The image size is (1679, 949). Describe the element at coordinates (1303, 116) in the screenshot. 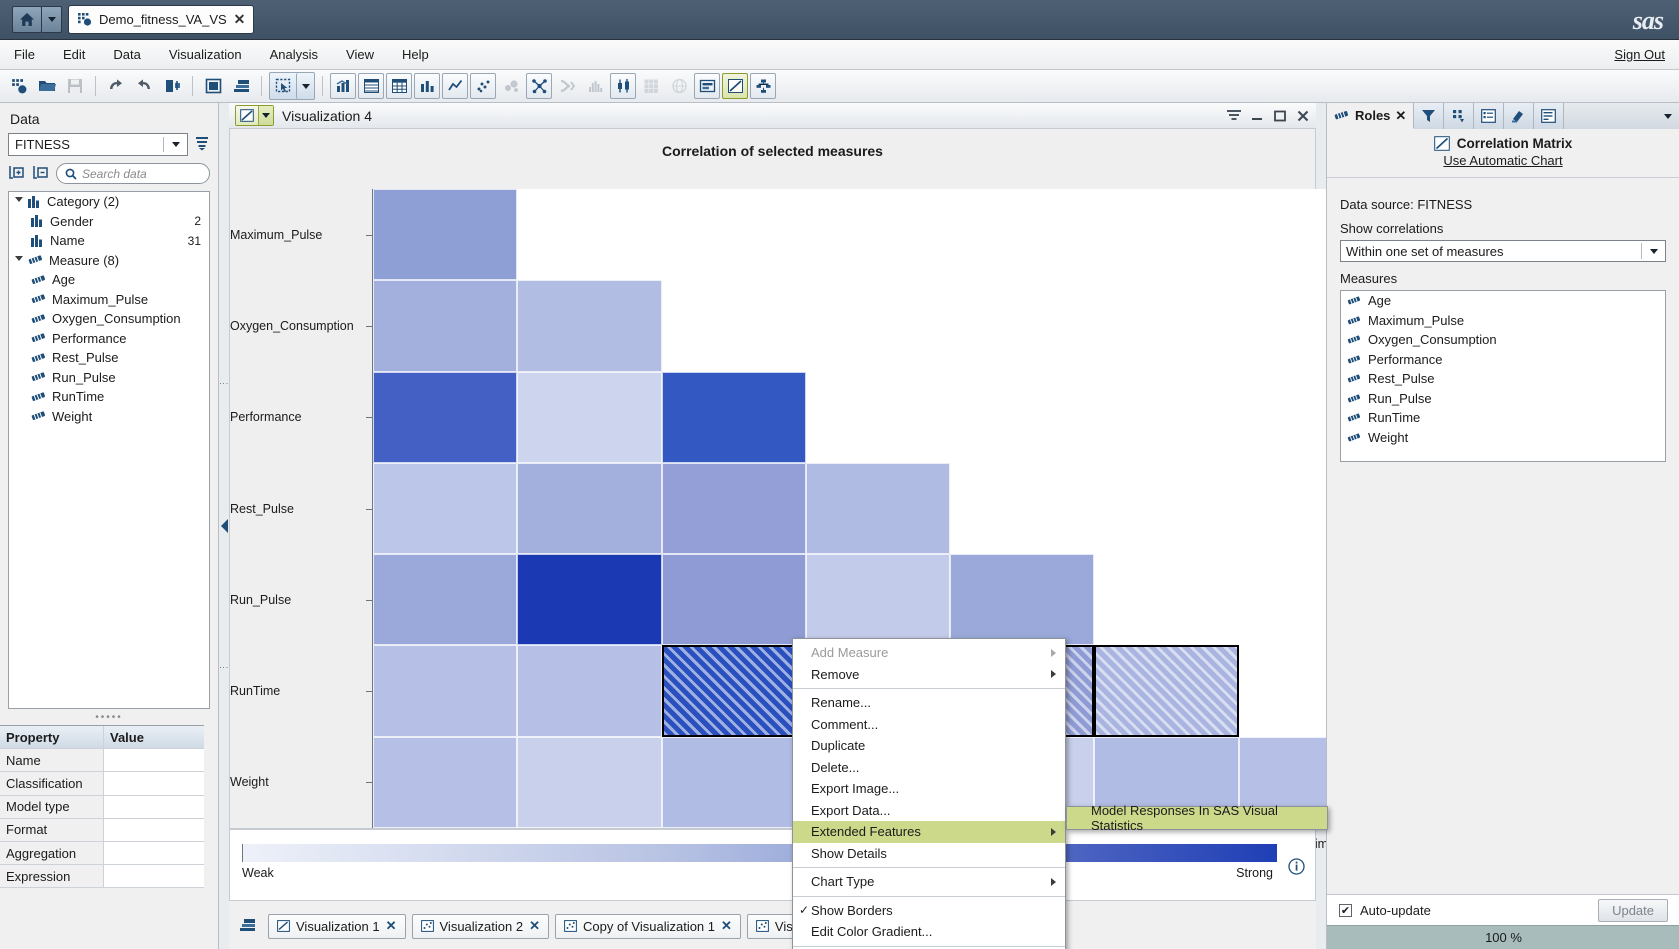

I see `close-icon` at that location.